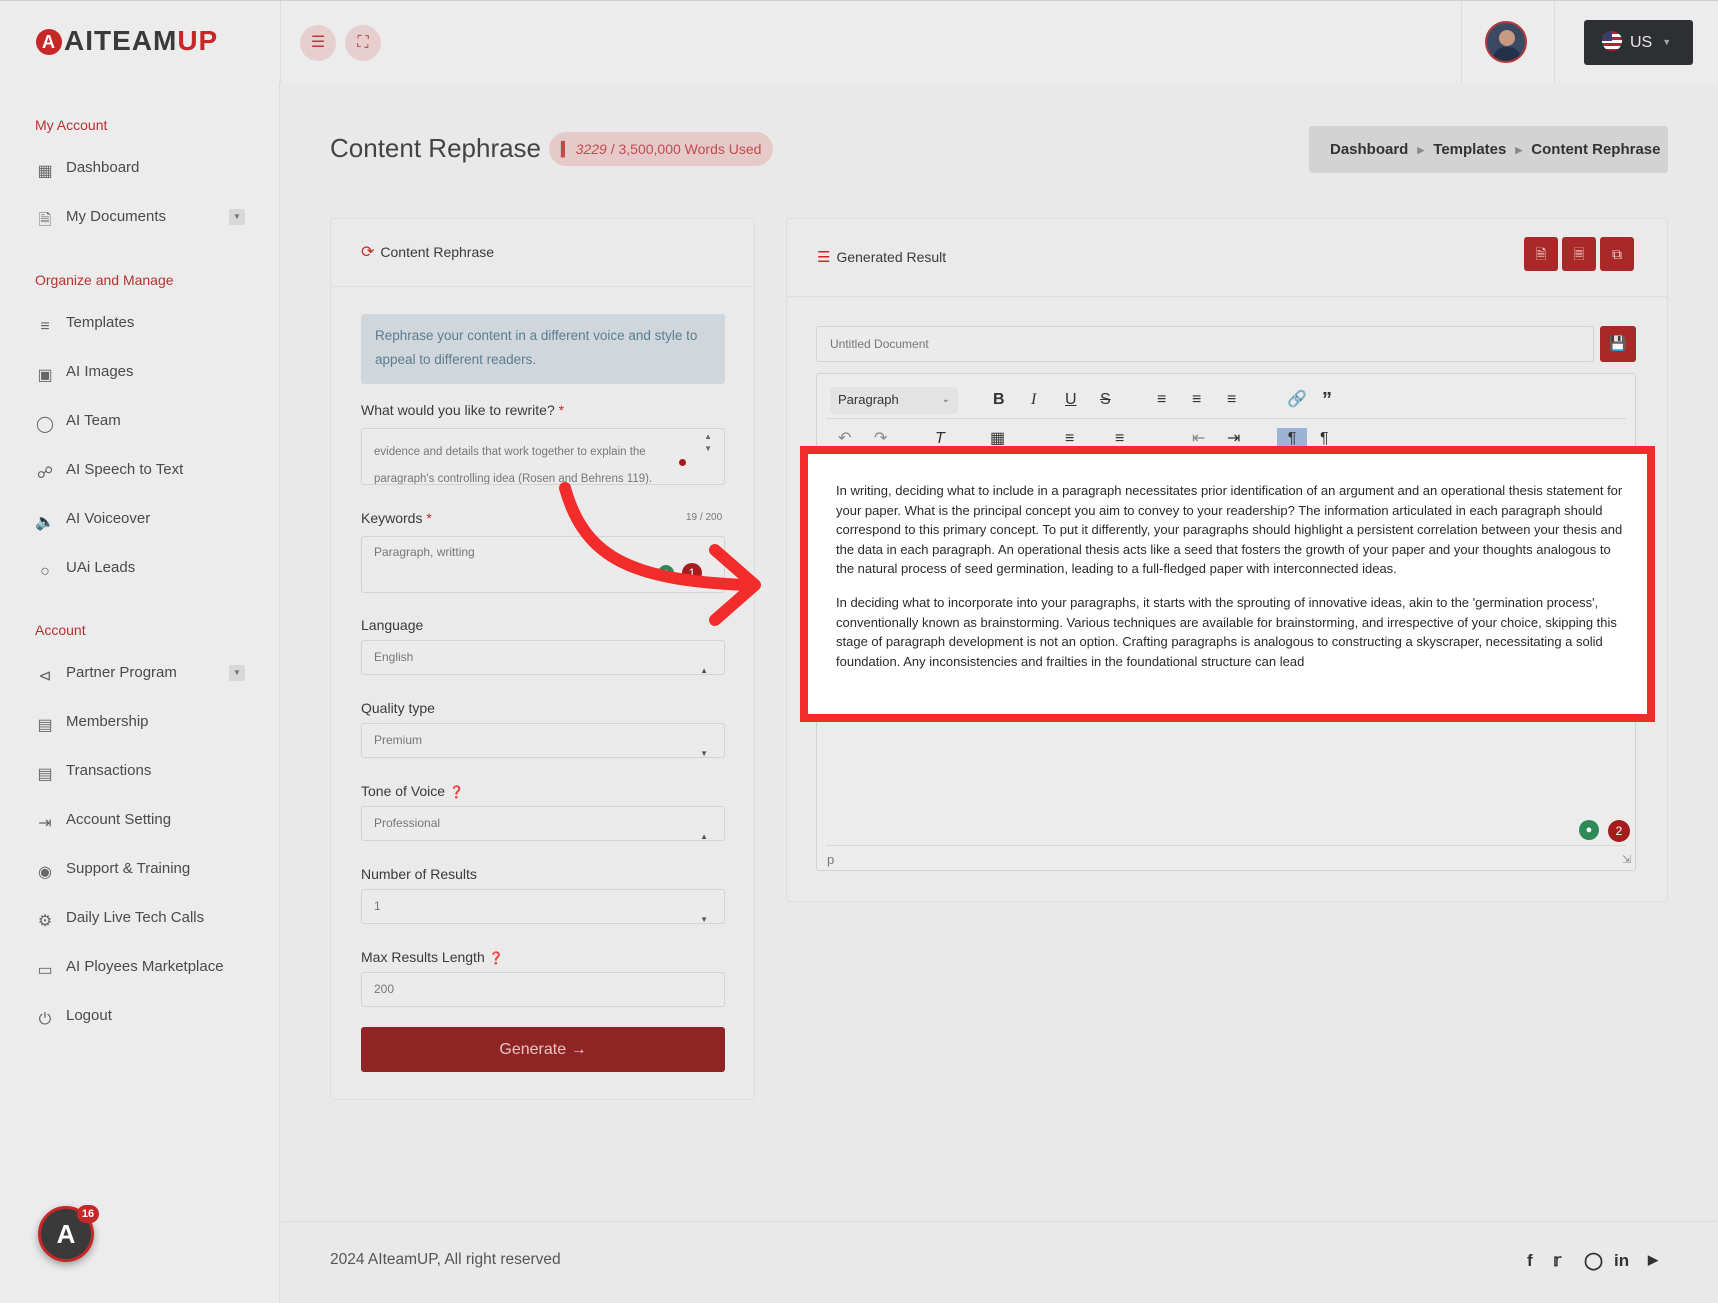 The height and width of the screenshot is (1303, 1718). I want to click on scroll-arrows-icon: ▲ ▼, so click(708, 443).